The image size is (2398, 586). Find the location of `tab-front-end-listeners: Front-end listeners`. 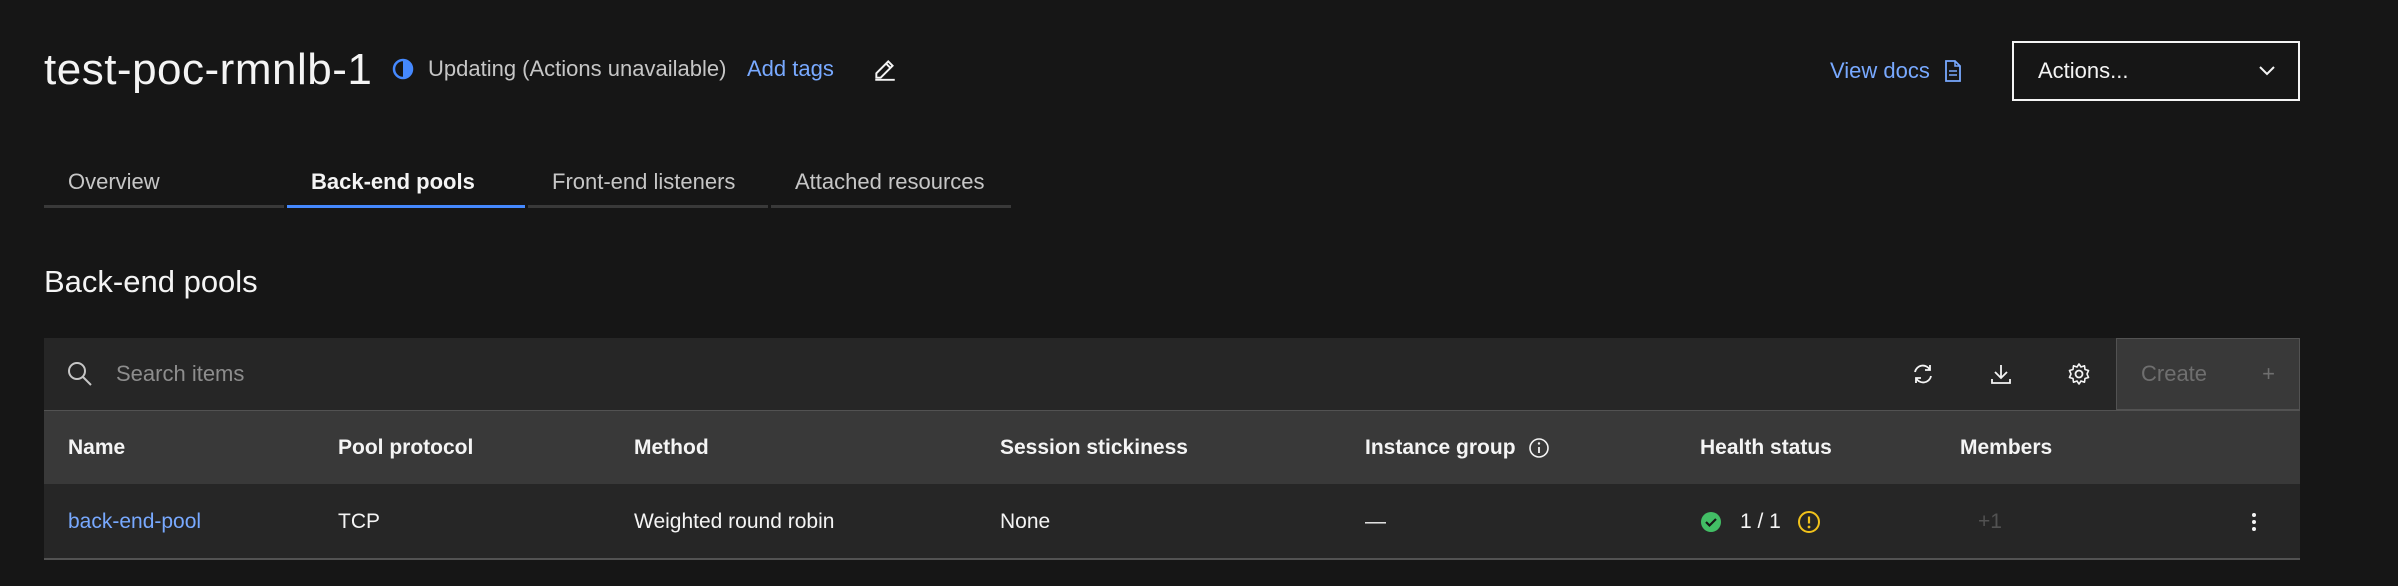

tab-front-end-listeners: Front-end listeners is located at coordinates (648, 183).